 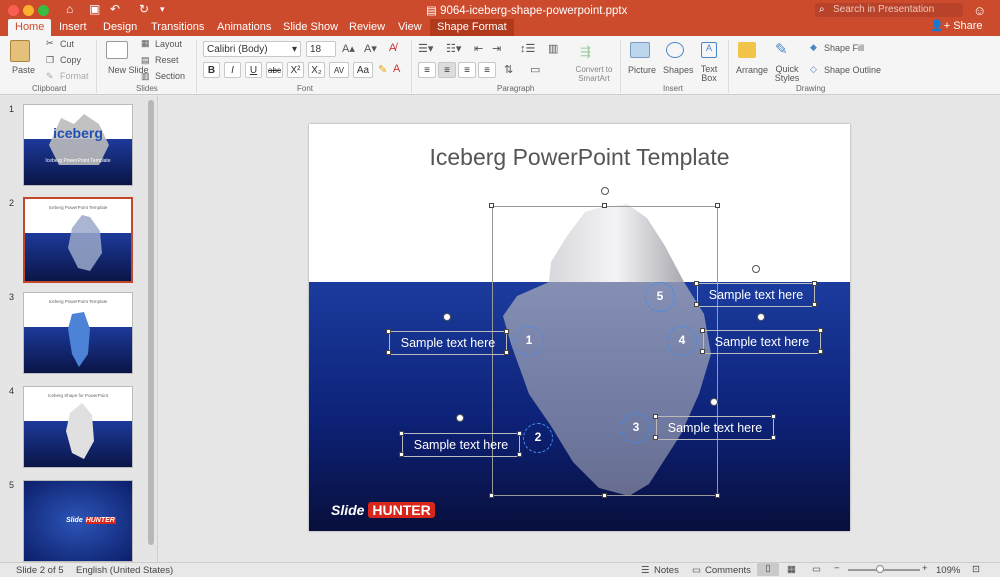 What do you see at coordinates (448, 343) in the screenshot?
I see `sample-text-1: Sample text here` at bounding box center [448, 343].